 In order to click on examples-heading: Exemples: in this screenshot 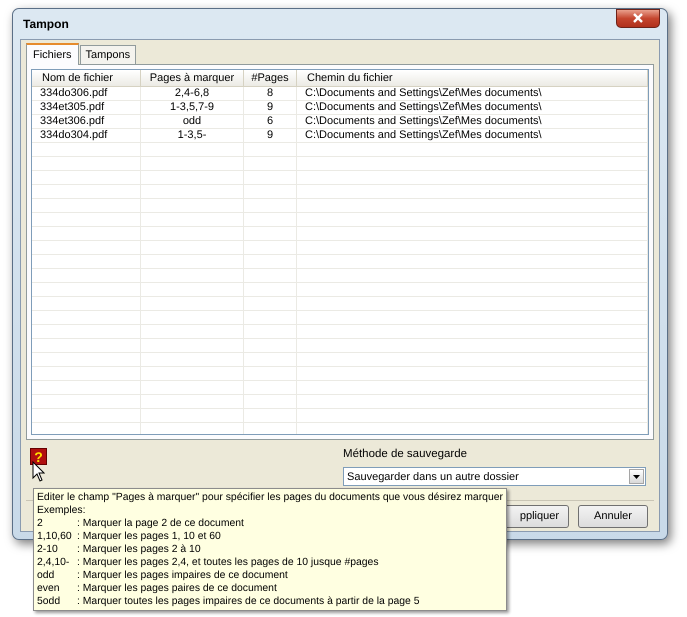, I will do `click(62, 510)`.